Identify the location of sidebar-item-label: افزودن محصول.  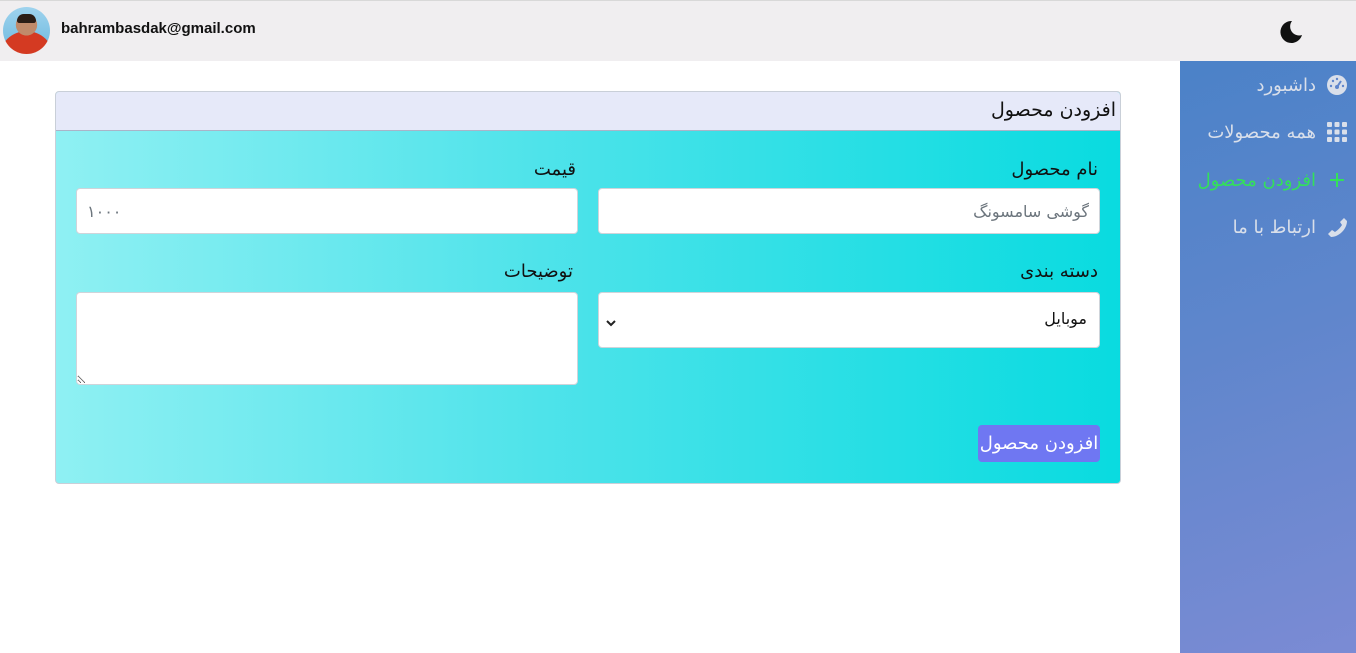
(1256, 180).